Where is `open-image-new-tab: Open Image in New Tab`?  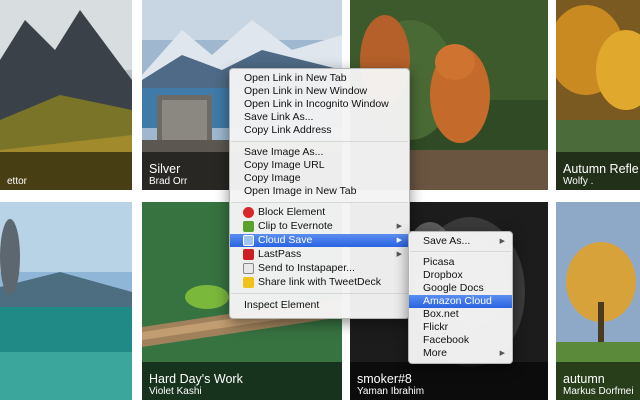 open-image-new-tab: Open Image in New Tab is located at coordinates (319, 191).